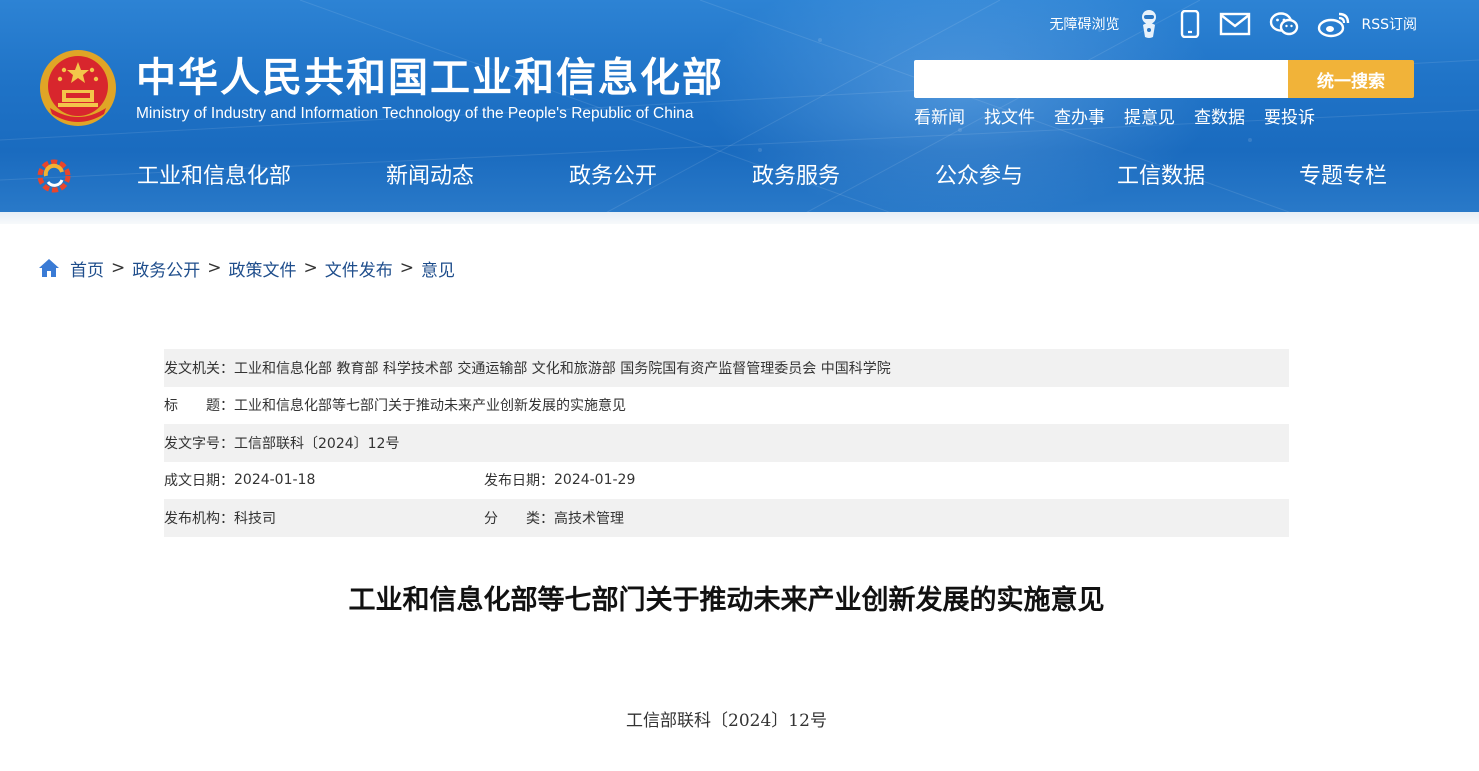 This screenshot has width=1479, height=771. I want to click on rss-link: RSS订阅, so click(1389, 24).